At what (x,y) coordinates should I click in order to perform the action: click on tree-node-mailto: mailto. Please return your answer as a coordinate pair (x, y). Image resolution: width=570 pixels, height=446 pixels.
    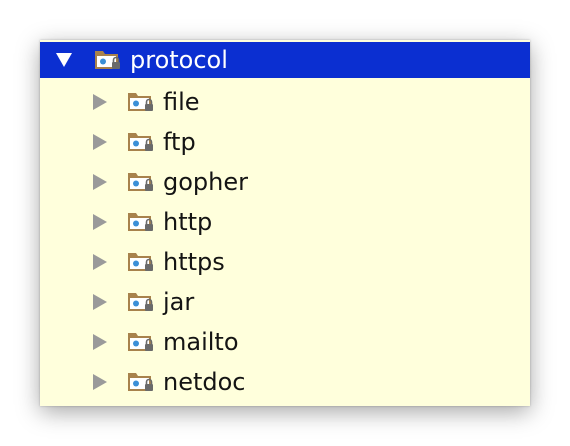
    Looking at the image, I should click on (285, 342).